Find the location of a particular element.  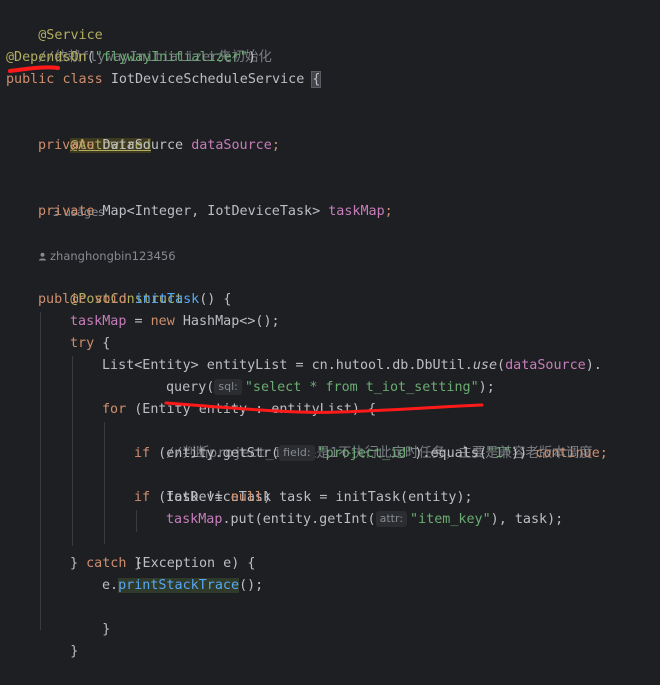

code-line-21: if (task != null) is located at coordinates (202, 498).